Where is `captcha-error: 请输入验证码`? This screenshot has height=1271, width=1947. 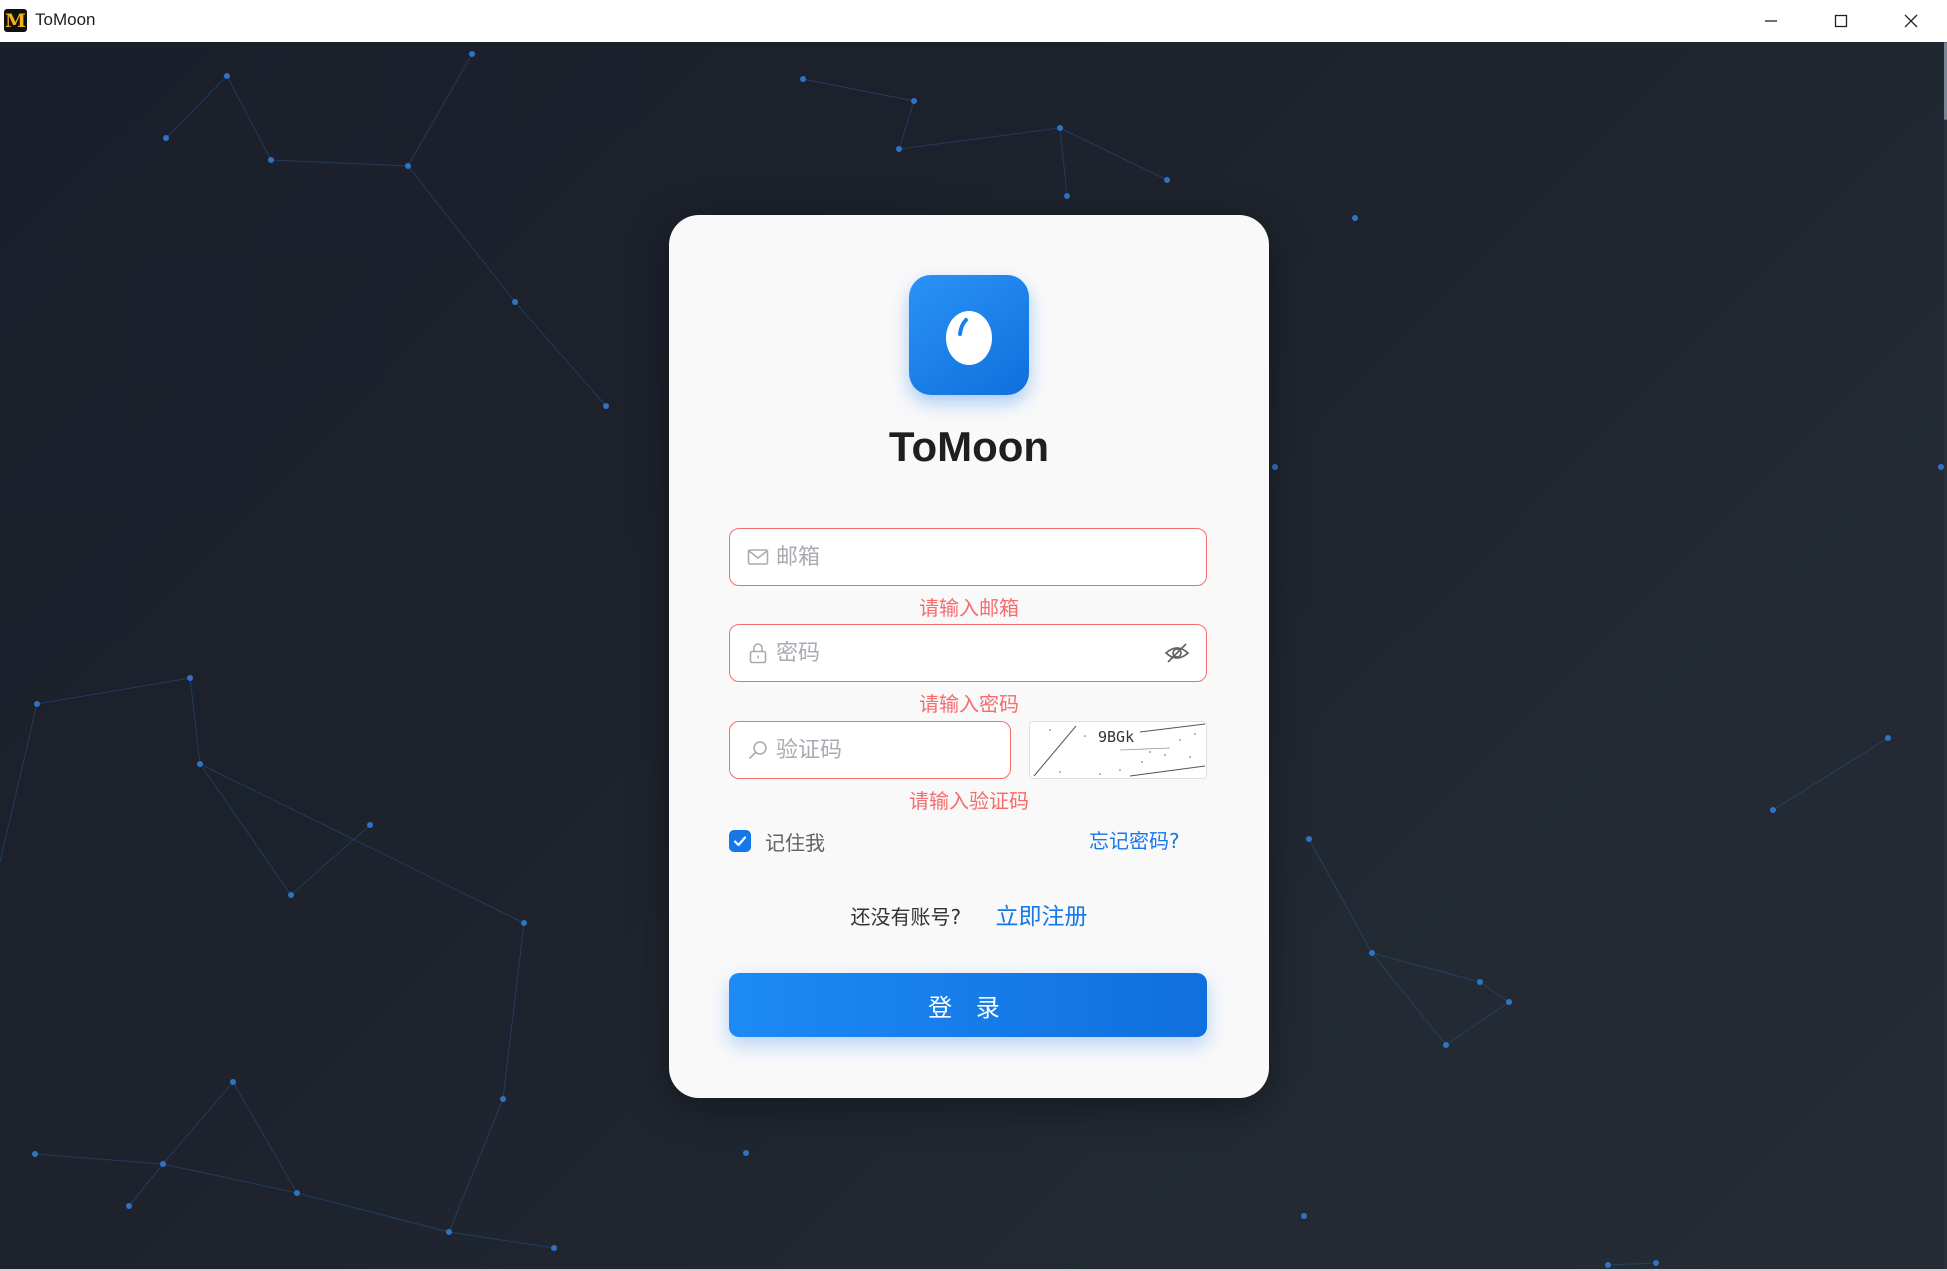 captcha-error: 请输入验证码 is located at coordinates (969, 801).